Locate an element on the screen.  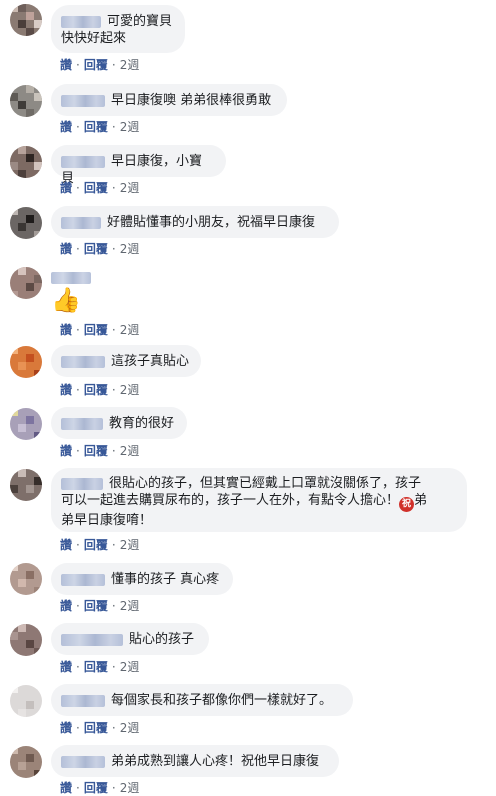
comment-bubble: 好體貼懂事的小朋友，祝福早日康復 is located at coordinates (195, 222).